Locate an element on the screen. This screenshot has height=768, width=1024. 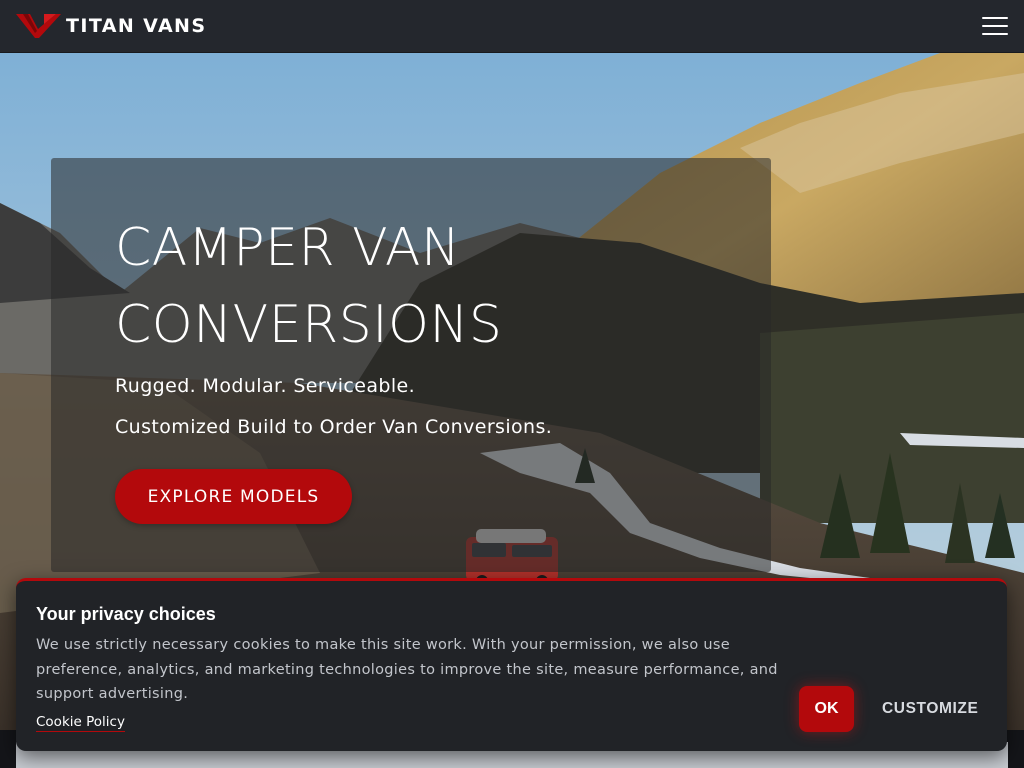
brand-name: TITAN VANS is located at coordinates (136, 26).